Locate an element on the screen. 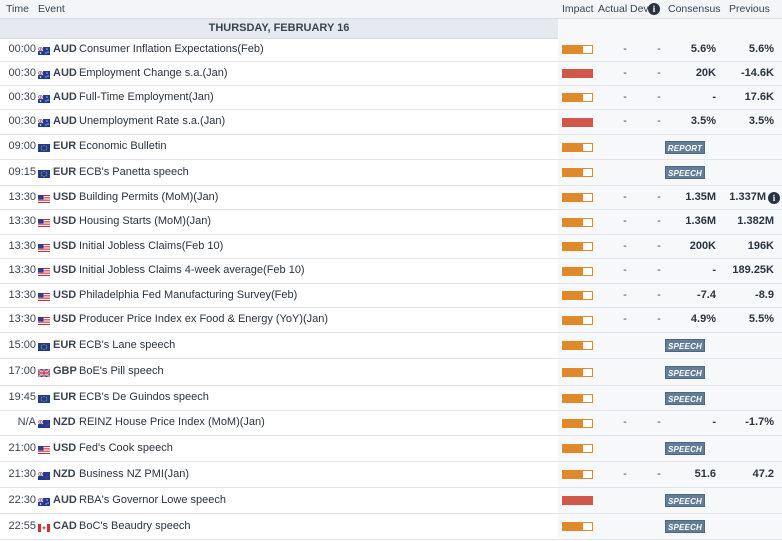 Image resolution: width=782 pixels, height=541 pixels. table-row: 15:00 EUR ECB's Lane speech SPEECH is located at coordinates (391, 346).